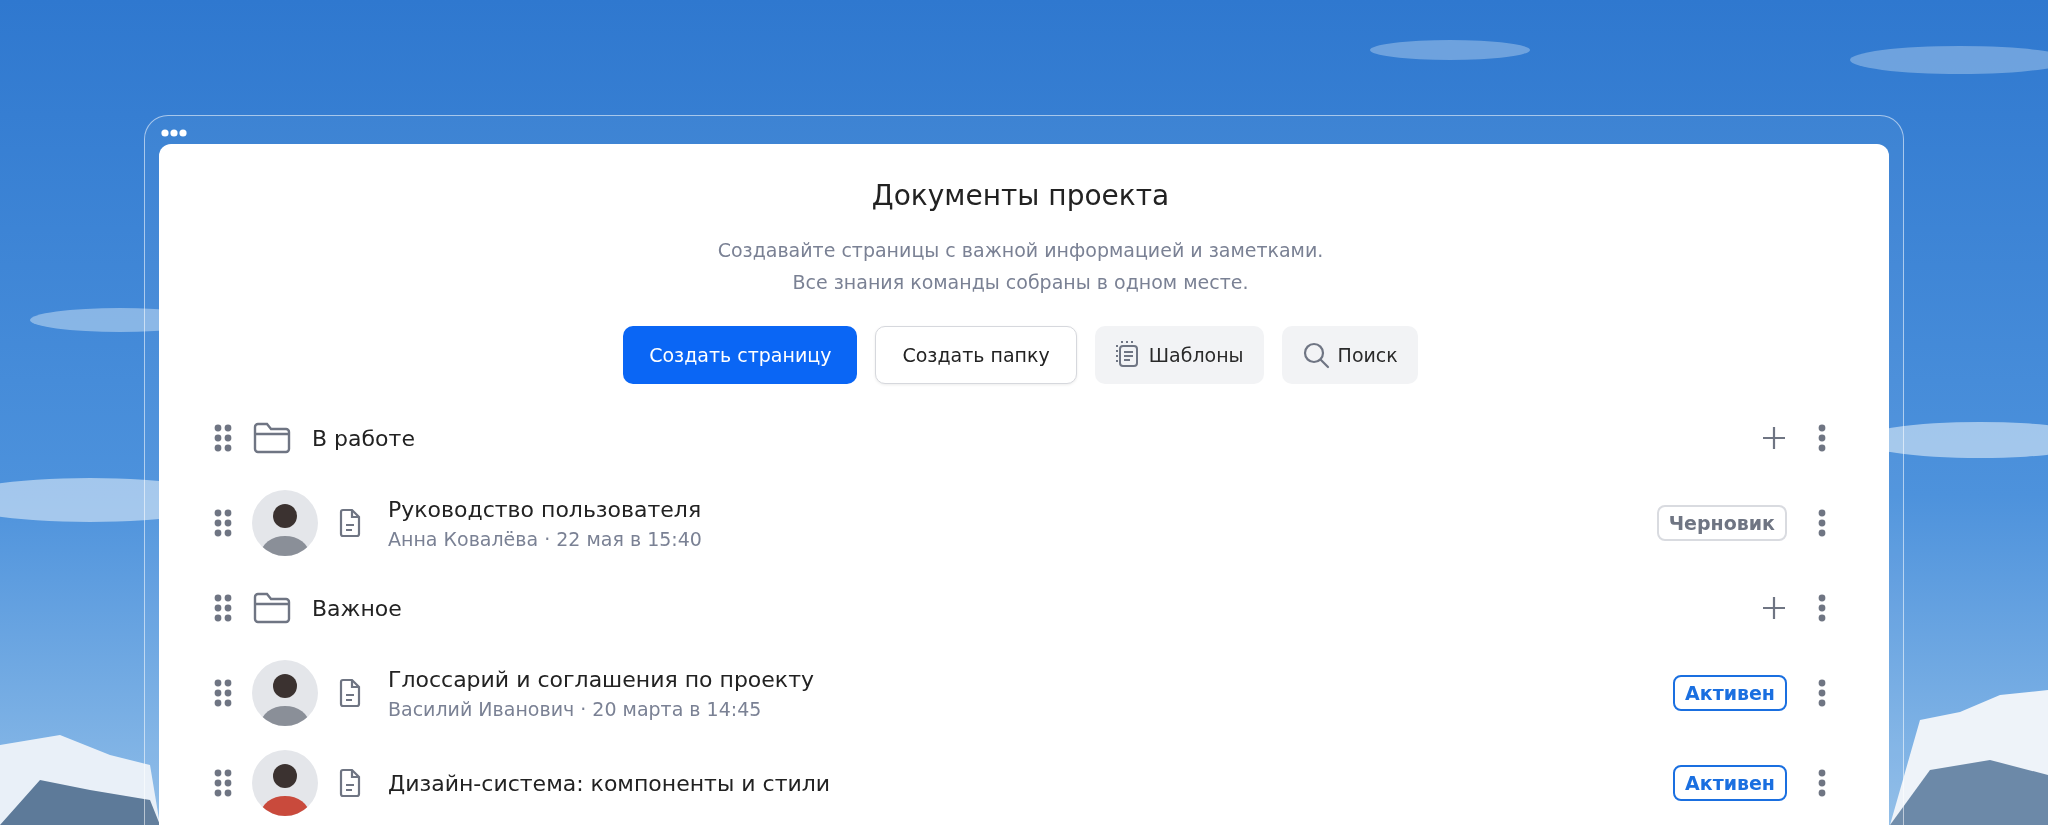  What do you see at coordinates (1012, 509) in the screenshot?
I see `document-title: Руководство пользователя` at bounding box center [1012, 509].